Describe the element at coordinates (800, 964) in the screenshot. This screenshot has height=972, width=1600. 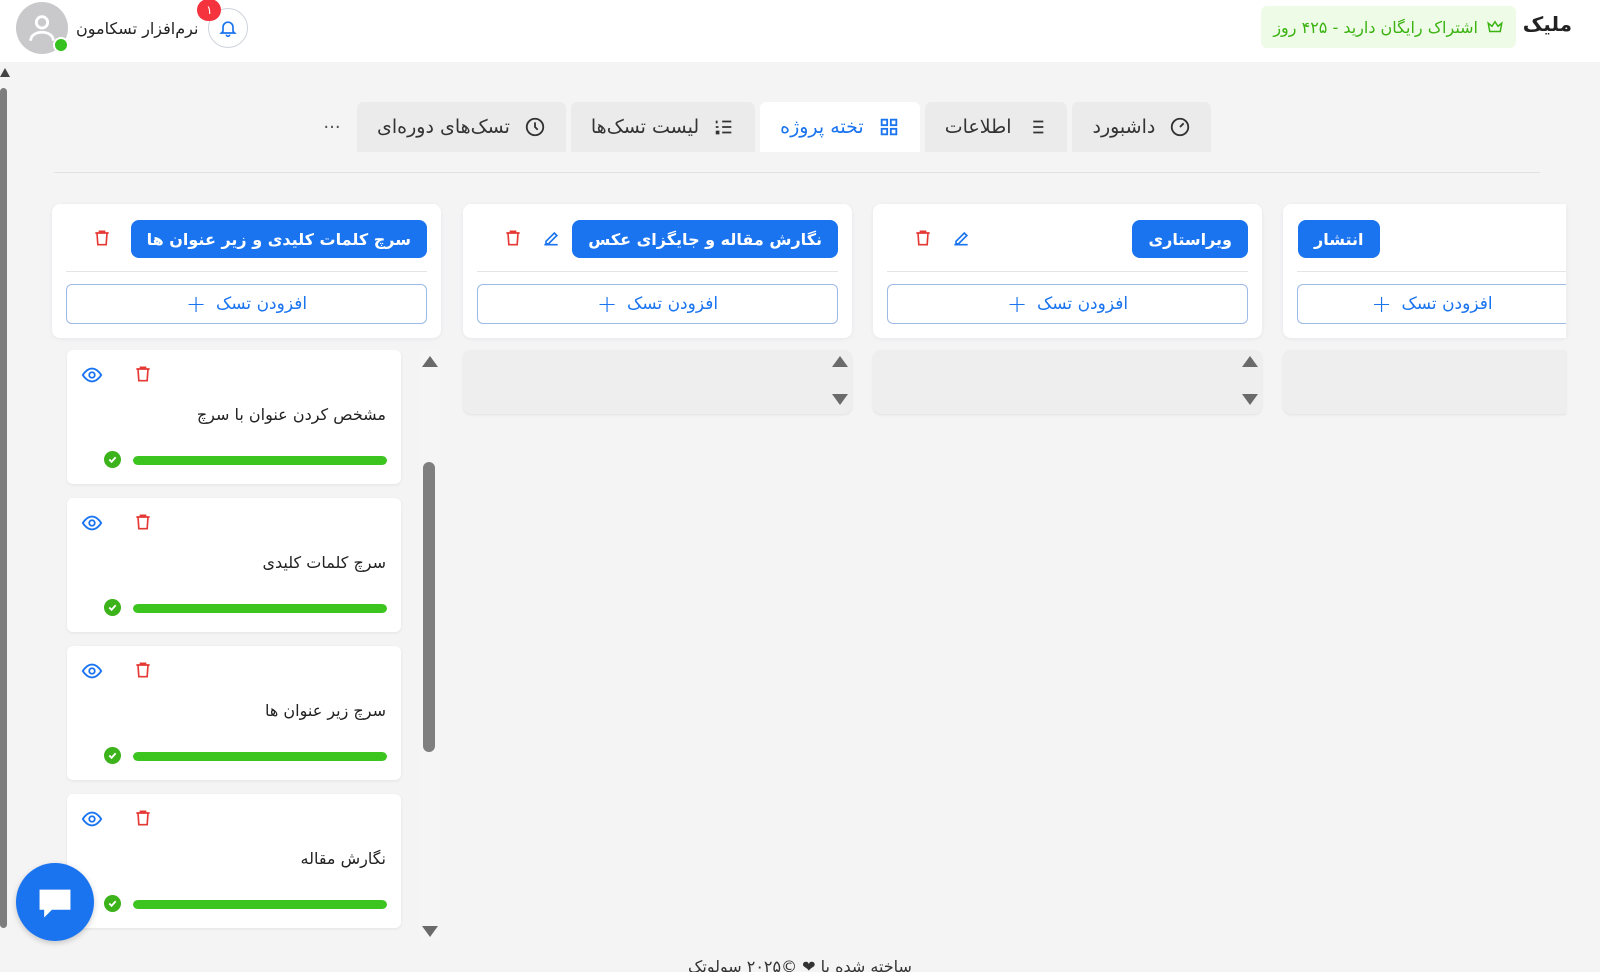
I see `footer-credits: ساخته شده با ❤ ©۲۰۲۵ سولوتک` at that location.